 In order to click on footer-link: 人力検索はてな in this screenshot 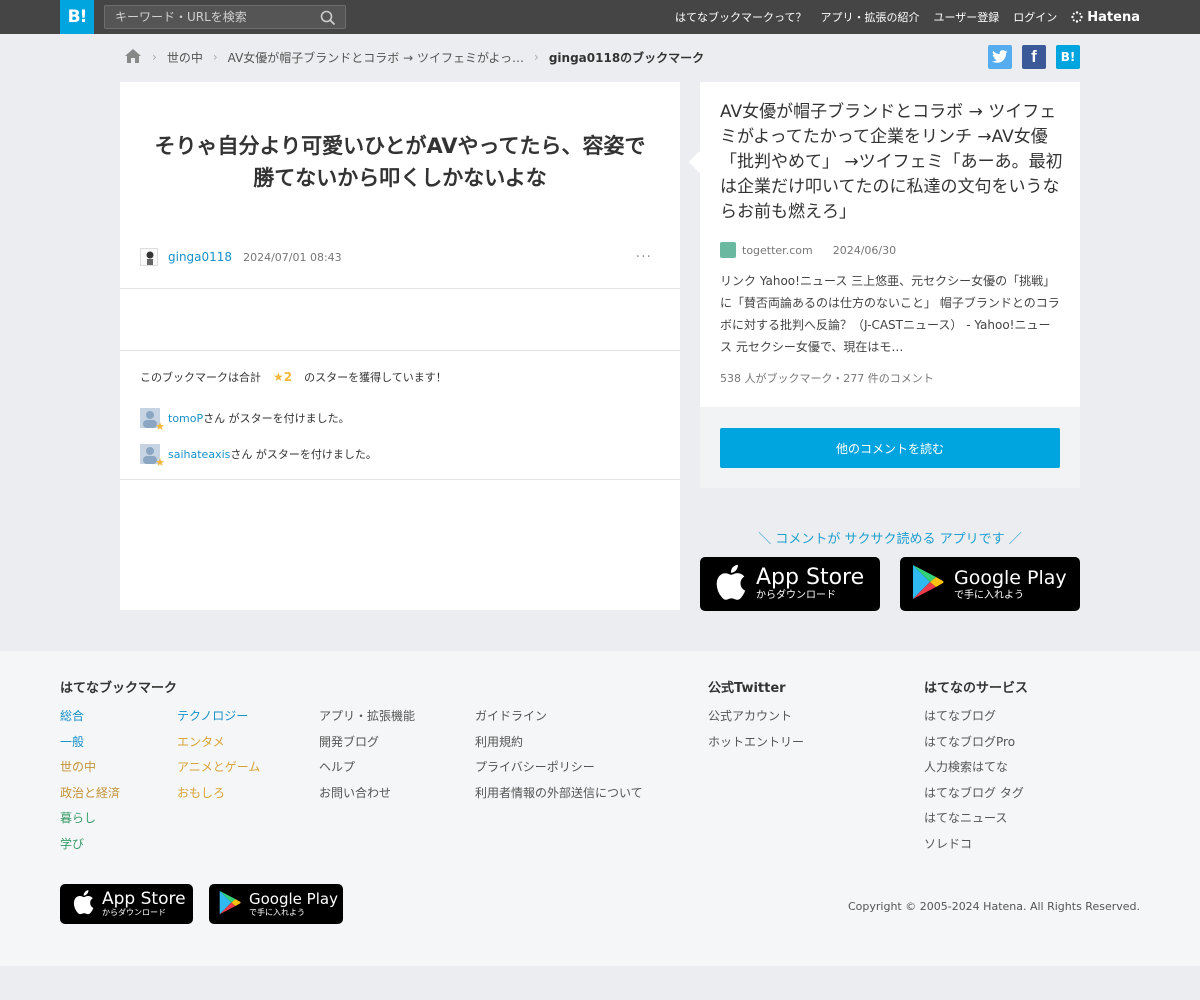, I will do `click(974, 768)`.